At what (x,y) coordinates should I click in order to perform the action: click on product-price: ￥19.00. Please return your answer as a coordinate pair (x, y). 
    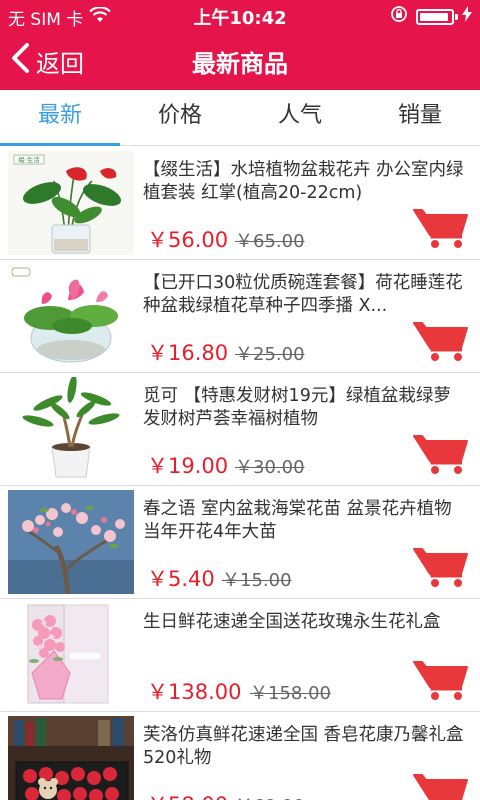
    Looking at the image, I should click on (188, 466).